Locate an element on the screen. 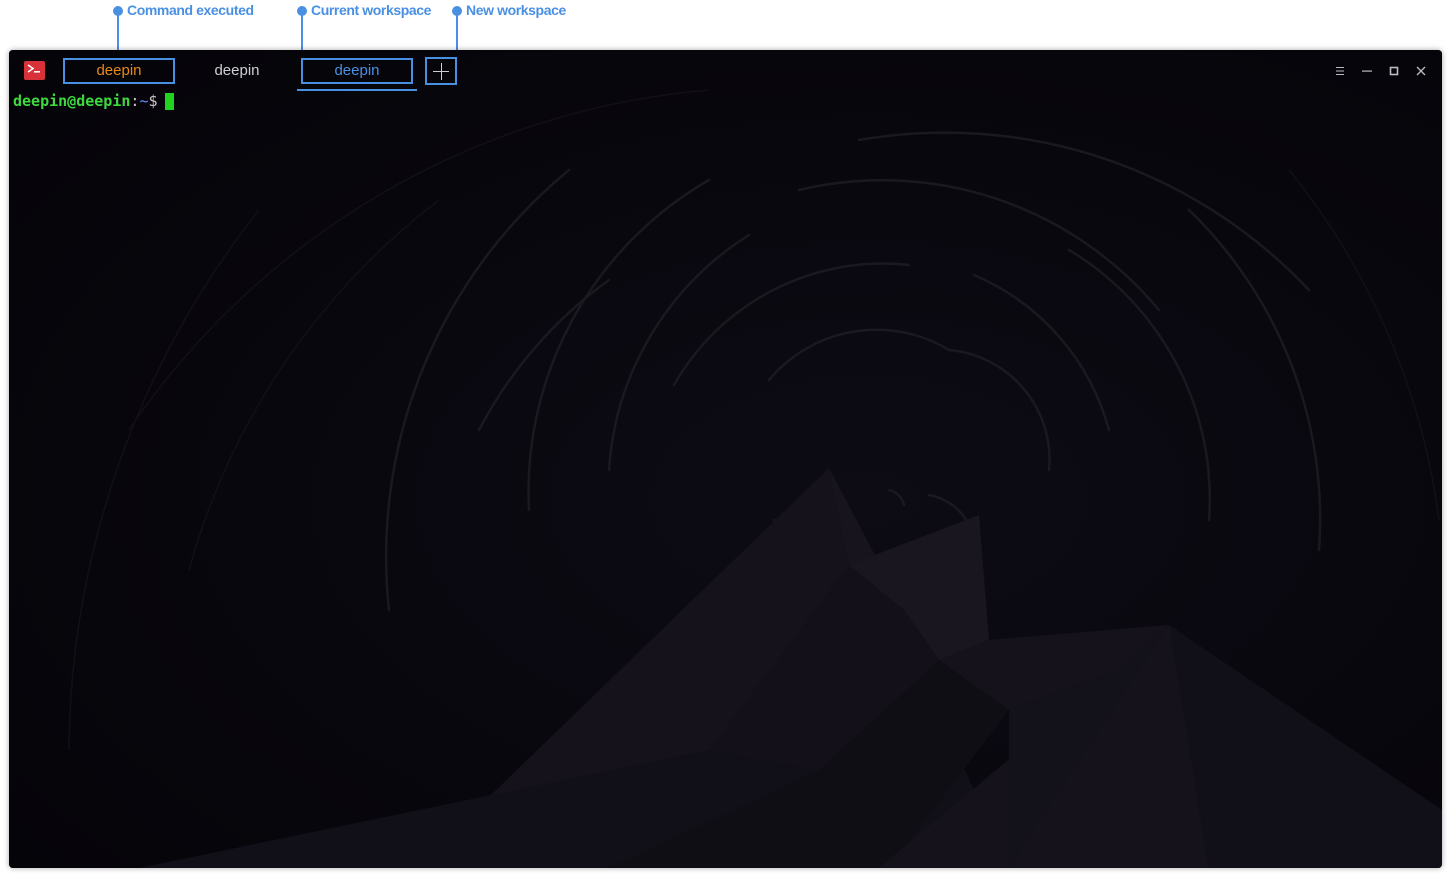  terminal-icon is located at coordinates (34, 70).